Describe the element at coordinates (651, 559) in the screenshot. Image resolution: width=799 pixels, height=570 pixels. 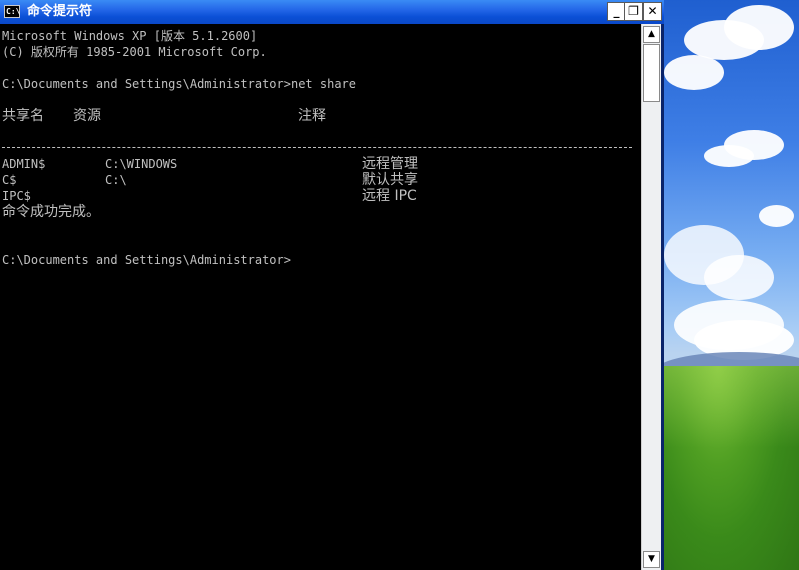
I see `scroll-down-arrow-icon: ▼` at that location.